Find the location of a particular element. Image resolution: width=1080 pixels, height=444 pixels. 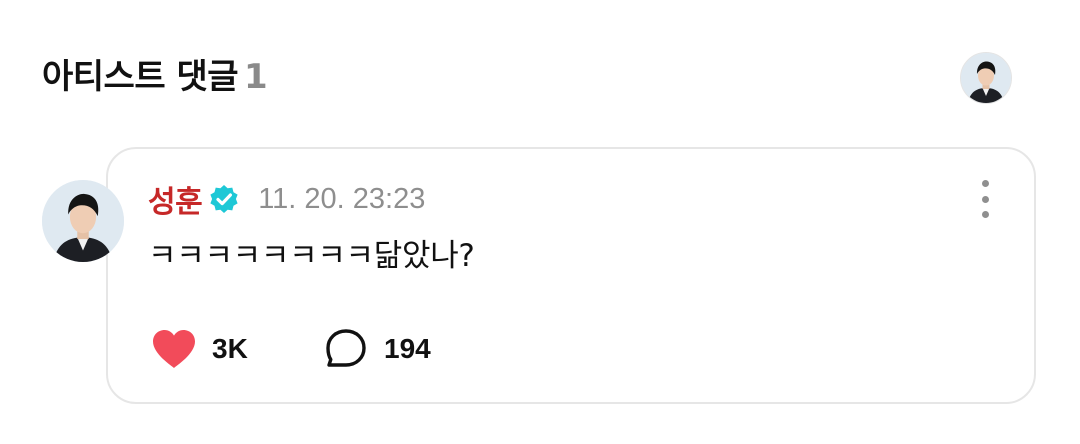

section-title-text: 아티스트 댓글 is located at coordinates (140, 77).